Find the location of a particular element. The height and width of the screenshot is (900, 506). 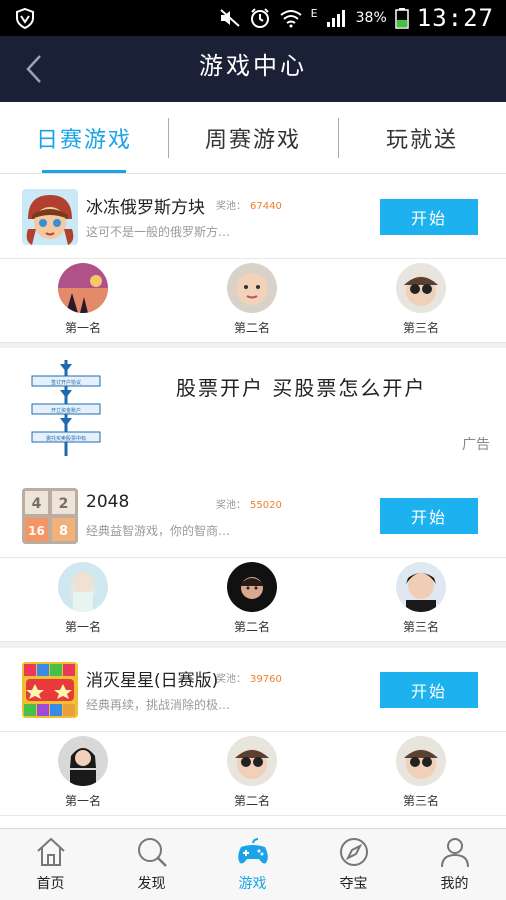

nav-mine: 我的 is located at coordinates (454, 864).